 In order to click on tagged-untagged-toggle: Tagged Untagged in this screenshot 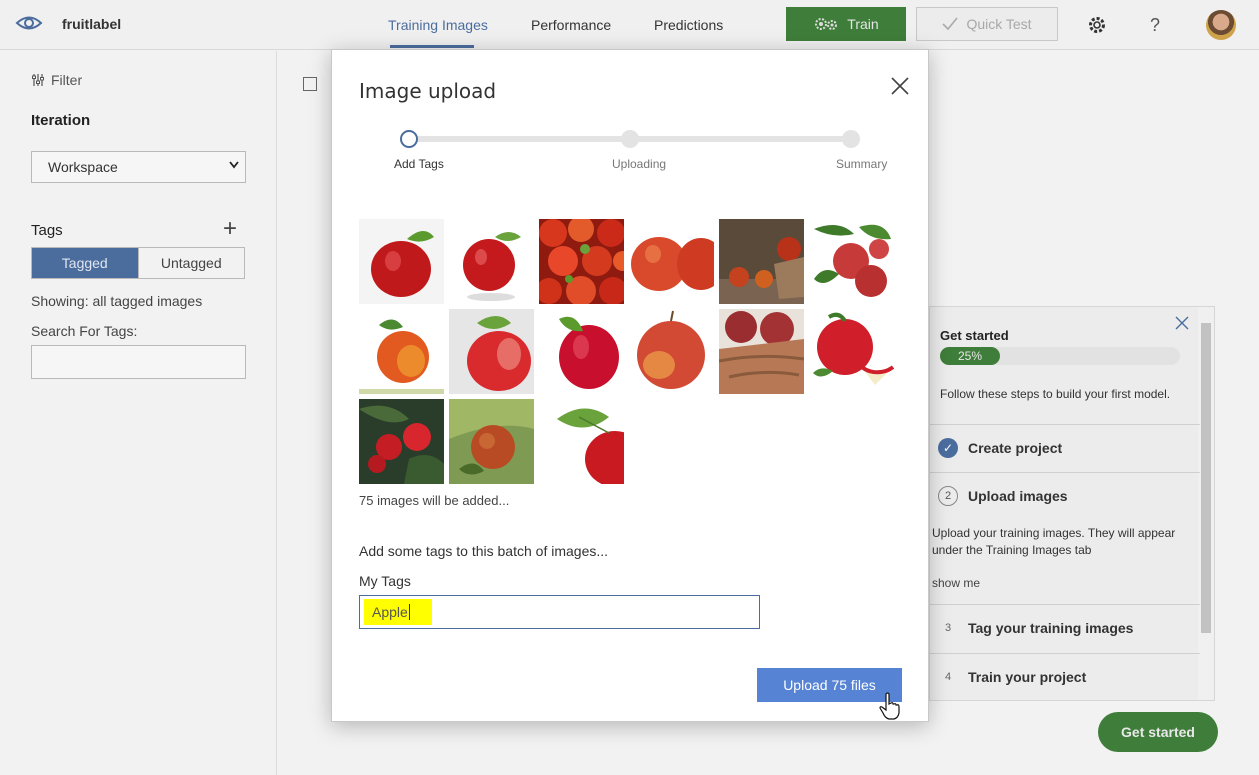, I will do `click(138, 263)`.